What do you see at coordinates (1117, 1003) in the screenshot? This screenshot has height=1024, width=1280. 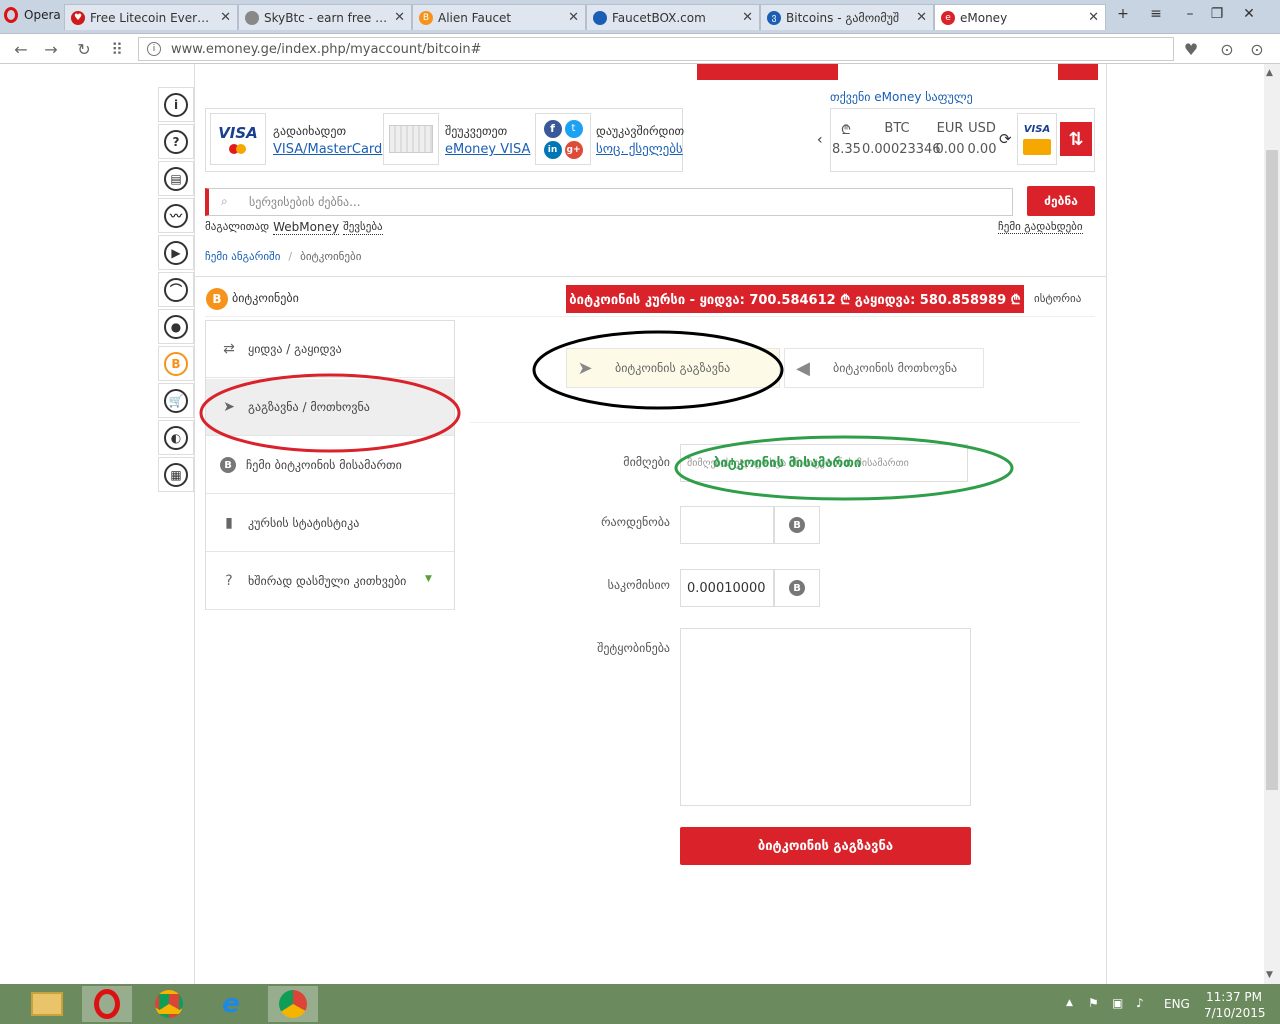 I see `tray-network-icon: ▣` at bounding box center [1117, 1003].